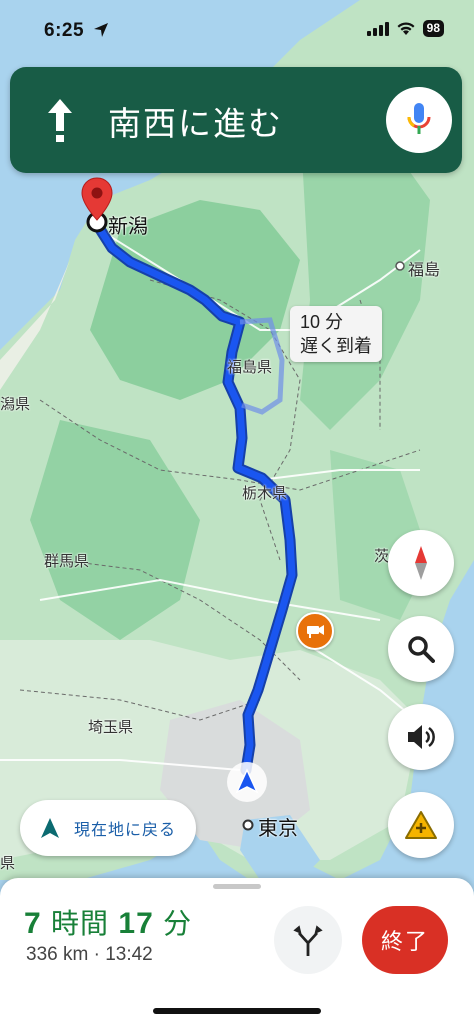 This screenshot has height=1024, width=474. What do you see at coordinates (67, 561) in the screenshot?
I see `map-label-gunma-pref: 群馬県` at bounding box center [67, 561].